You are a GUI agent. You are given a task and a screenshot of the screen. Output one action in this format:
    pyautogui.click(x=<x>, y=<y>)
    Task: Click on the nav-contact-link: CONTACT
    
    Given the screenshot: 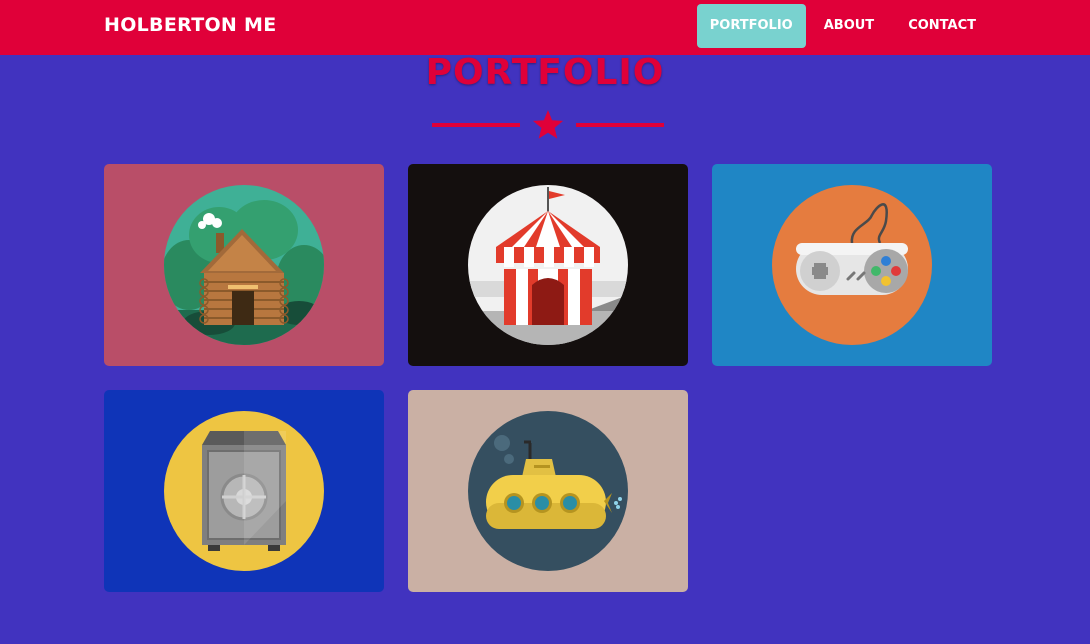 What is the action you would take?
    pyautogui.click(x=942, y=26)
    